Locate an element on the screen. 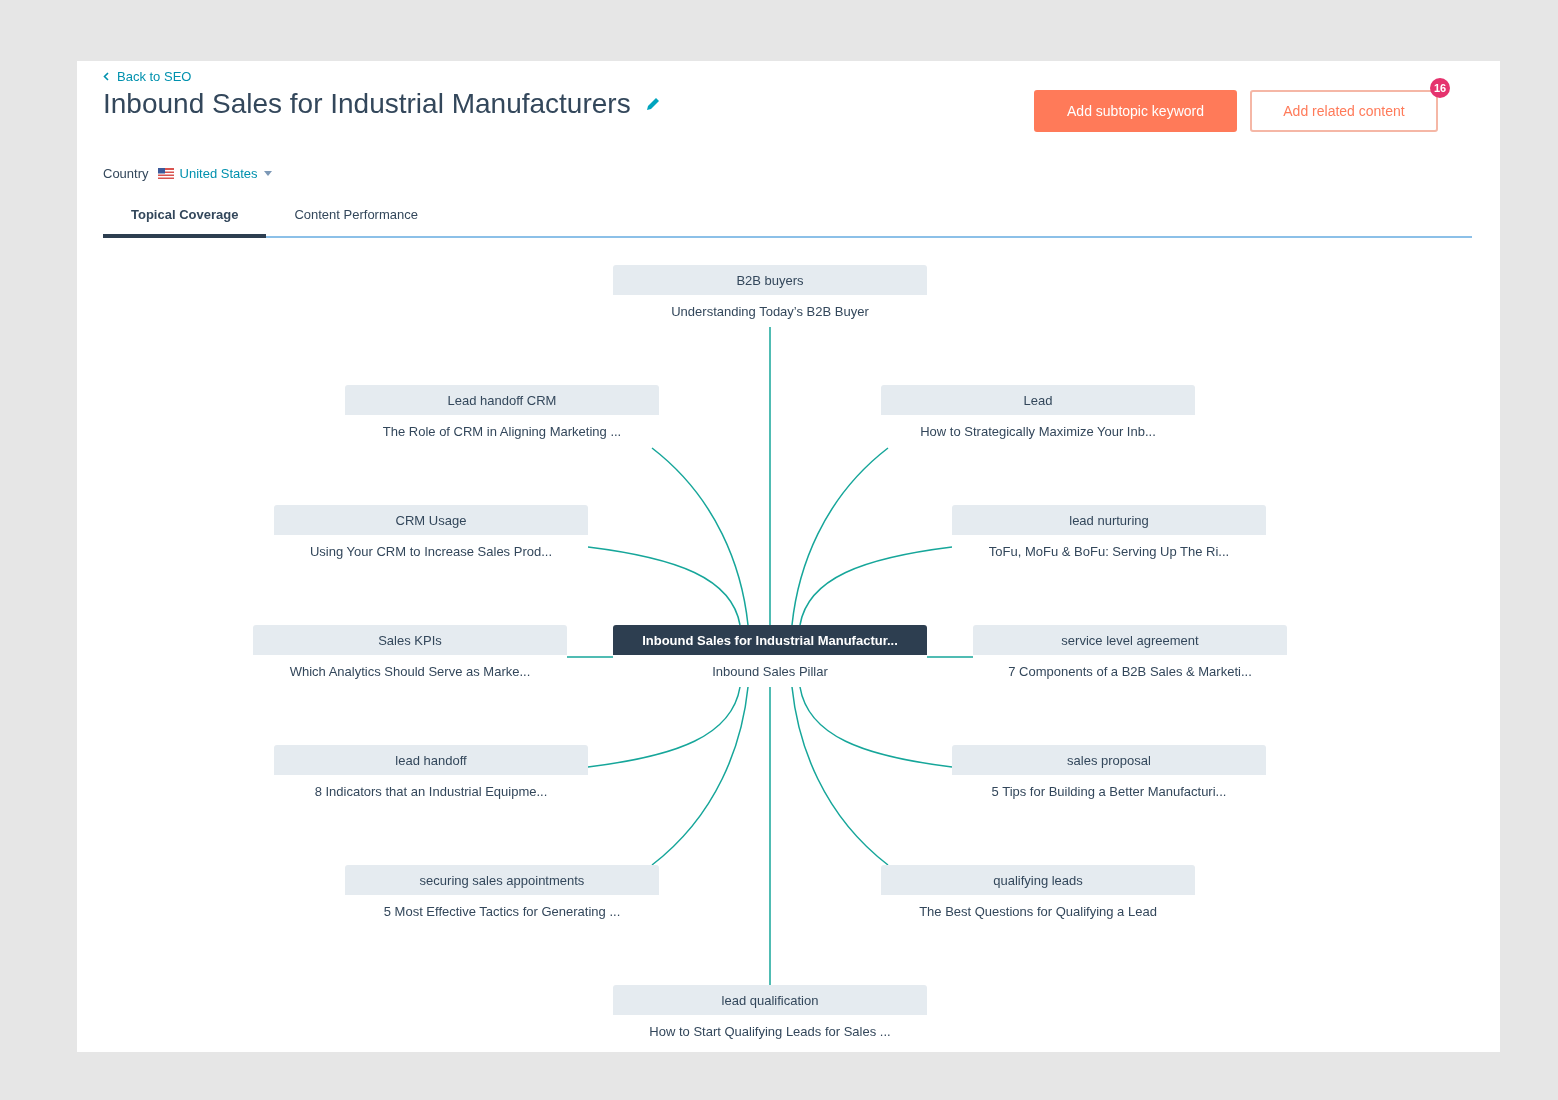  subtopic-keyword: lead handoff is located at coordinates (431, 760).